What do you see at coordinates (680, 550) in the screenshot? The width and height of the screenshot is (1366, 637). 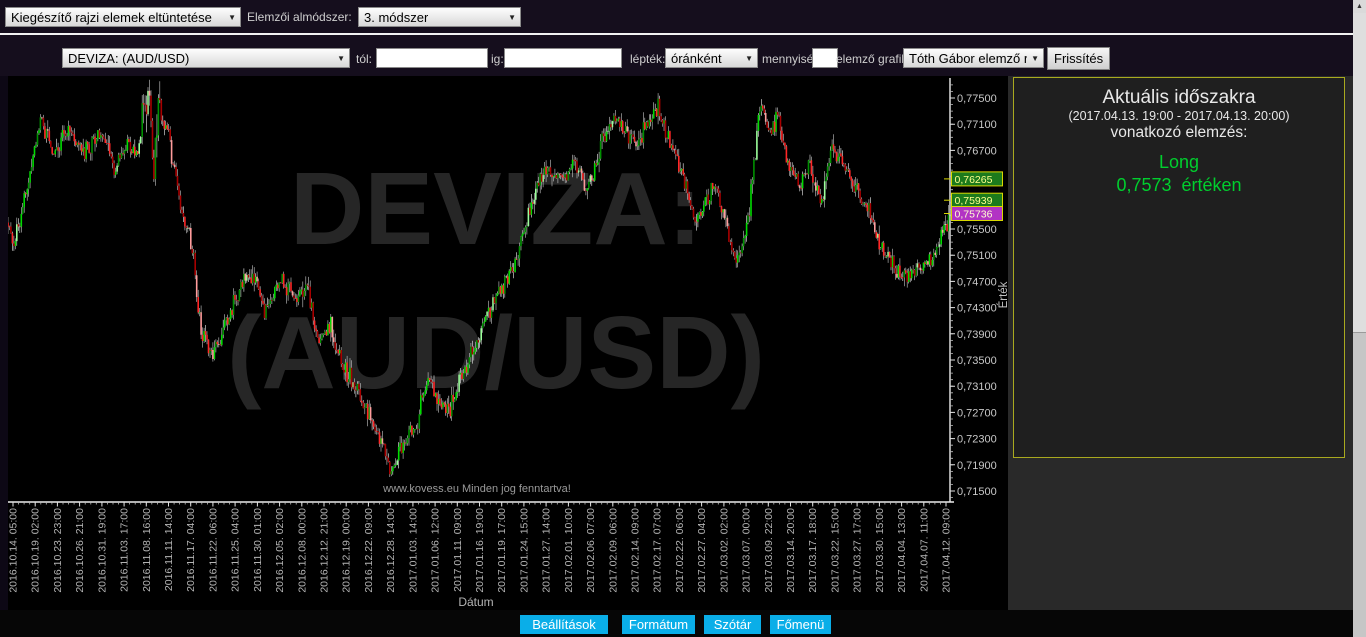 I see `x-tick-label: 2017.02.22. 06:00` at bounding box center [680, 550].